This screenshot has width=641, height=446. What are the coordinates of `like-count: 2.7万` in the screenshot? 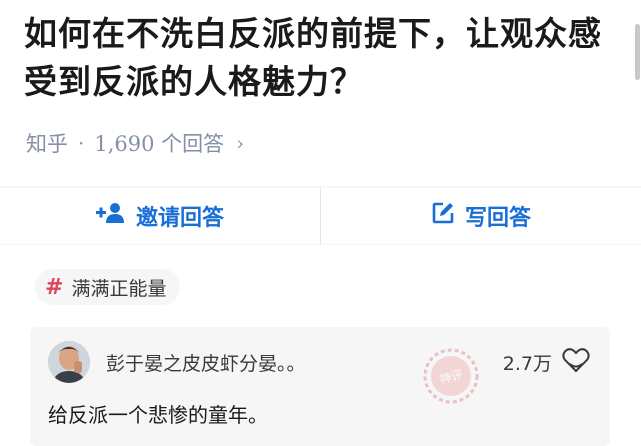 It's located at (527, 364).